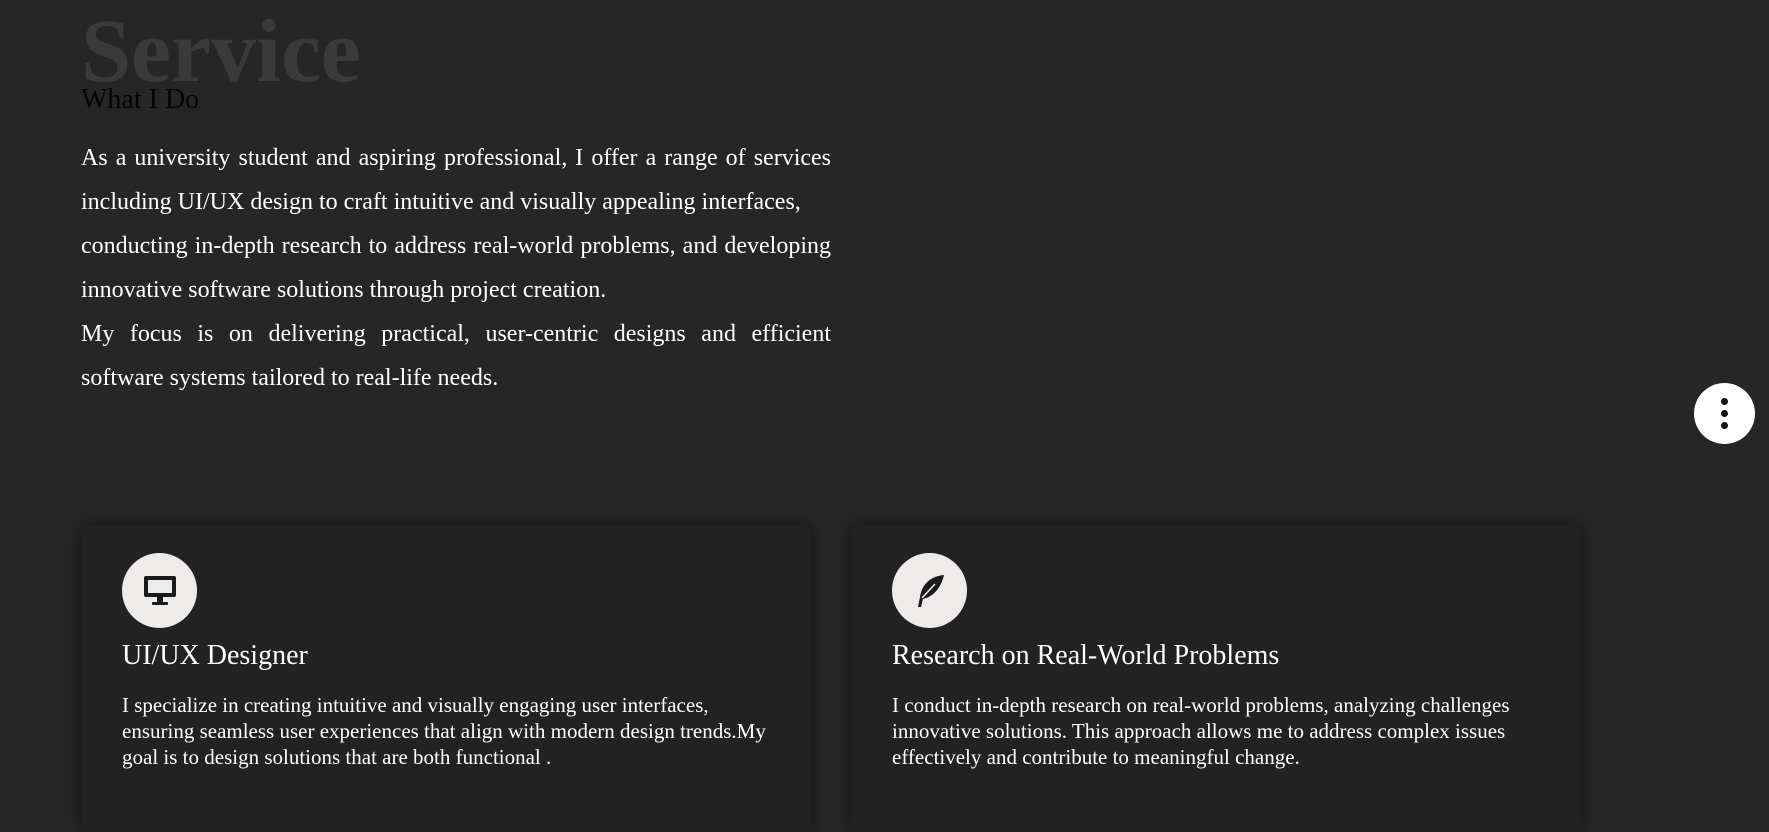 This screenshot has height=832, width=1769. Describe the element at coordinates (140, 99) in the screenshot. I see `section-subtitle: What I Do` at that location.